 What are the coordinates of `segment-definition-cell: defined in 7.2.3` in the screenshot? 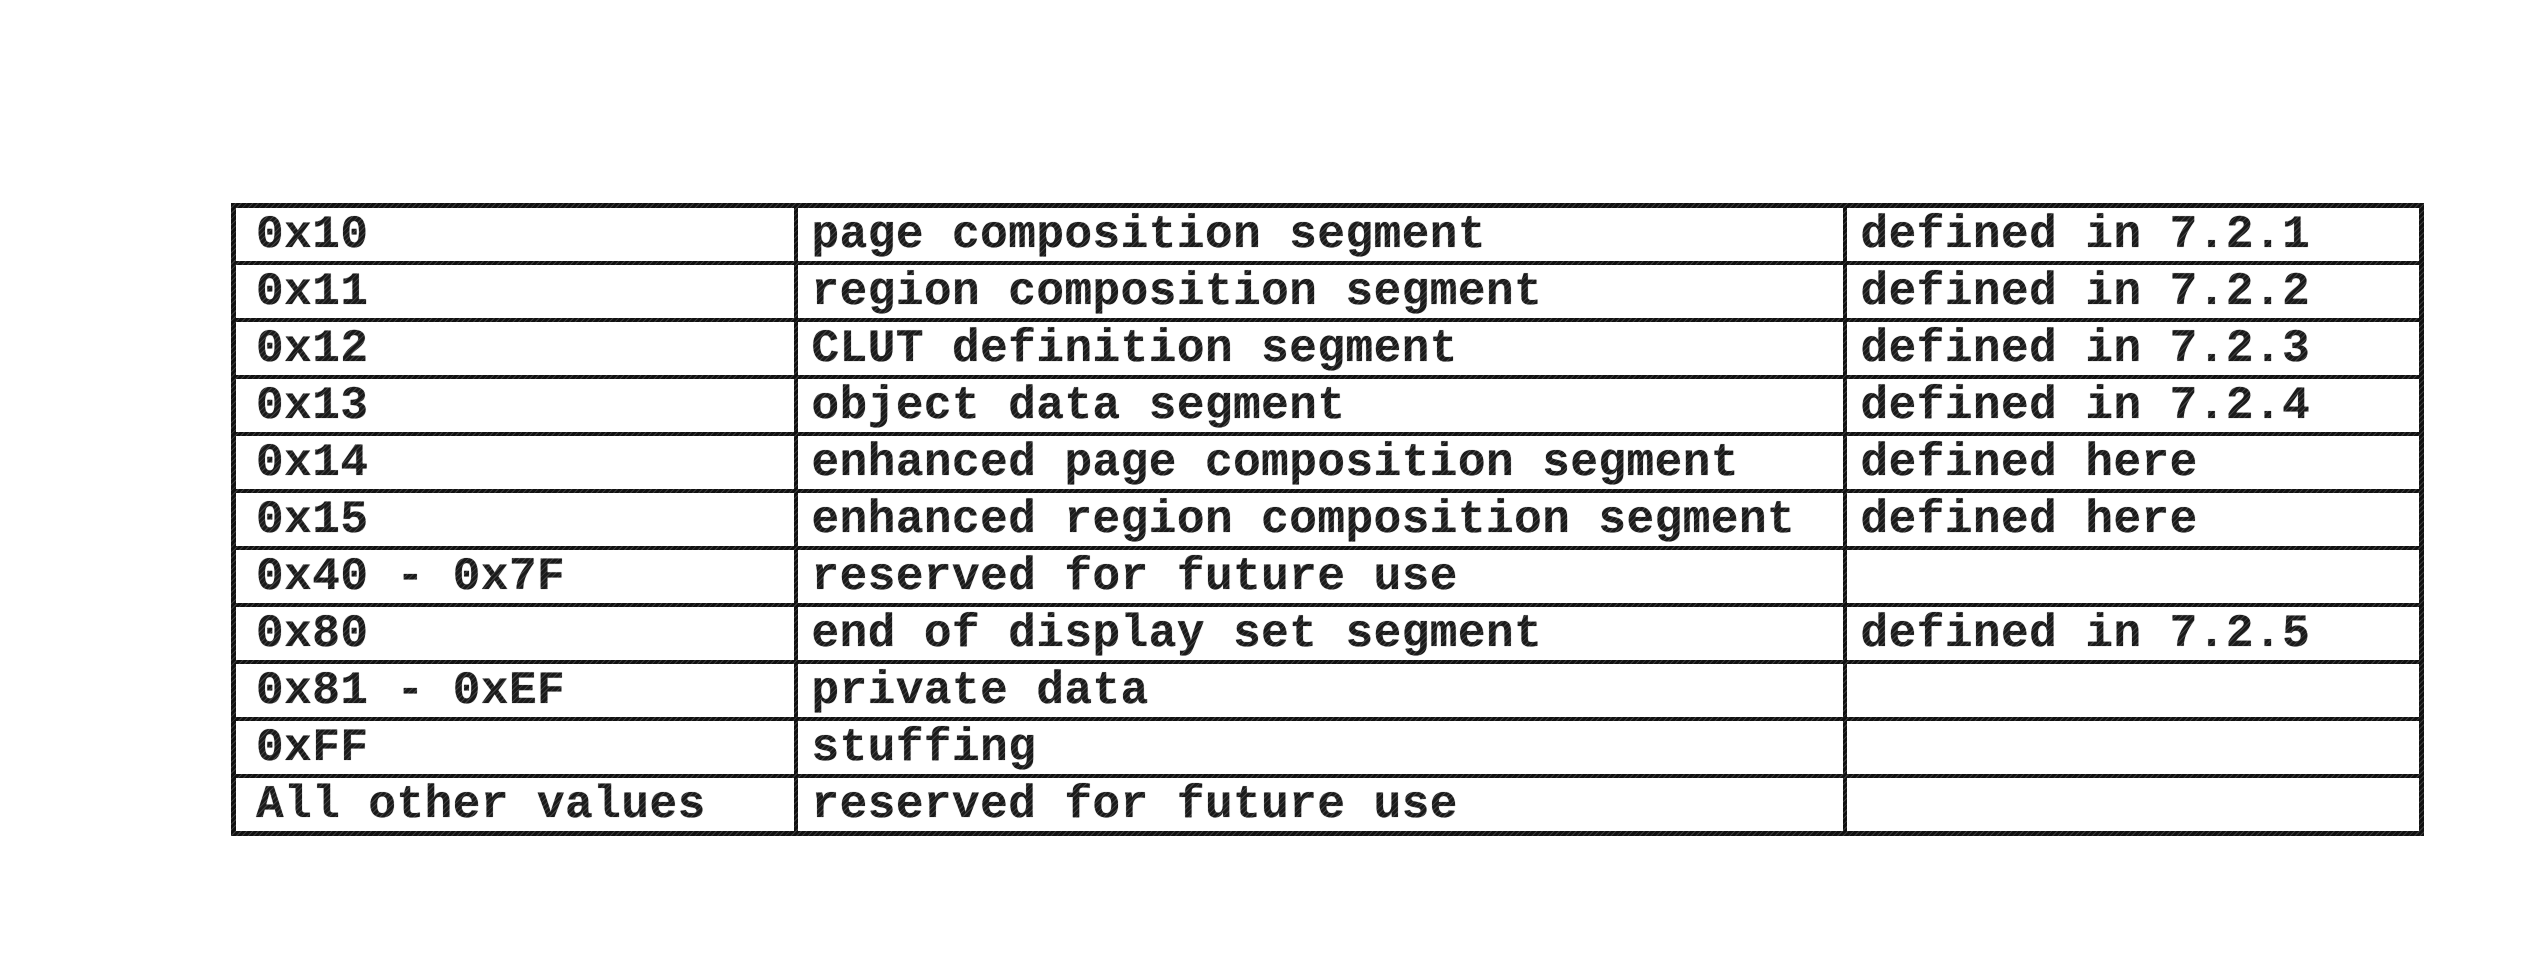 It's located at (2133, 348).